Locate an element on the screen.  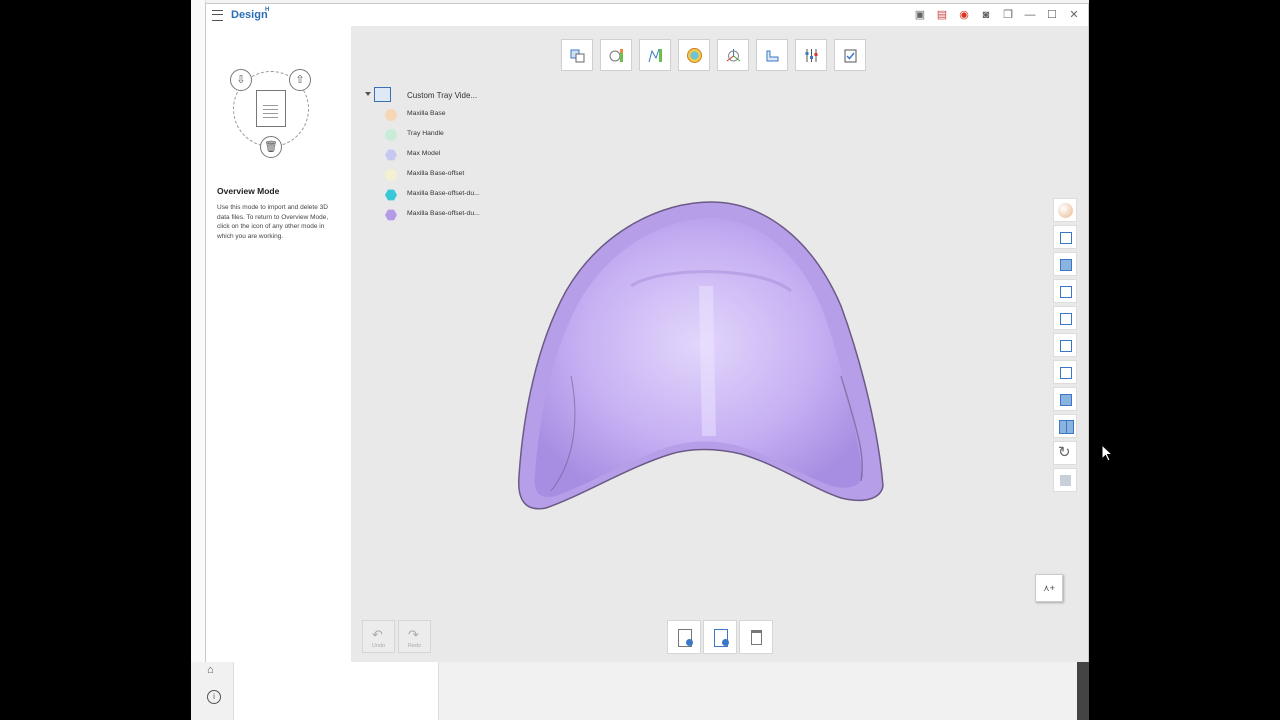
undo-button: ↶ Undo is located at coordinates (378, 636).